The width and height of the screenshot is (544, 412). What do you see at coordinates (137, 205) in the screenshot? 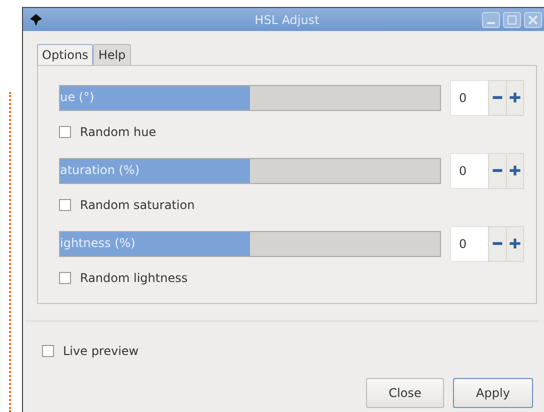
I see `checkbox-label: Random saturation` at bounding box center [137, 205].